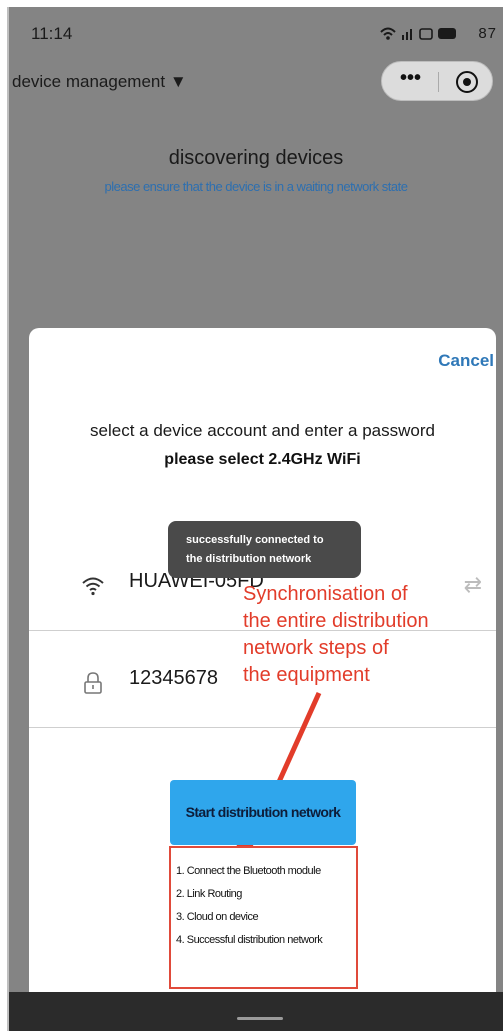  Describe the element at coordinates (256, 33) in the screenshot. I see `status-bar: 11:14 87` at that location.